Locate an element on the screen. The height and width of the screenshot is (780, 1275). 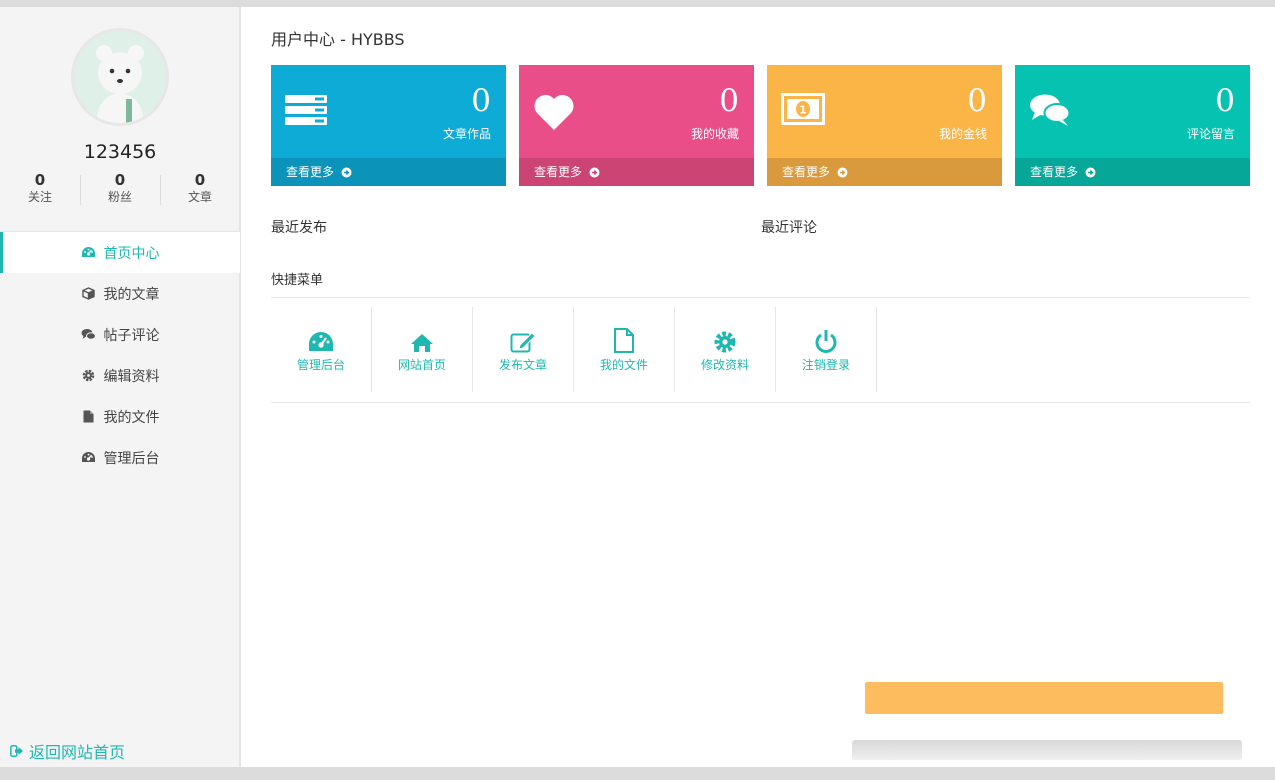
home-icon is located at coordinates (422, 340).